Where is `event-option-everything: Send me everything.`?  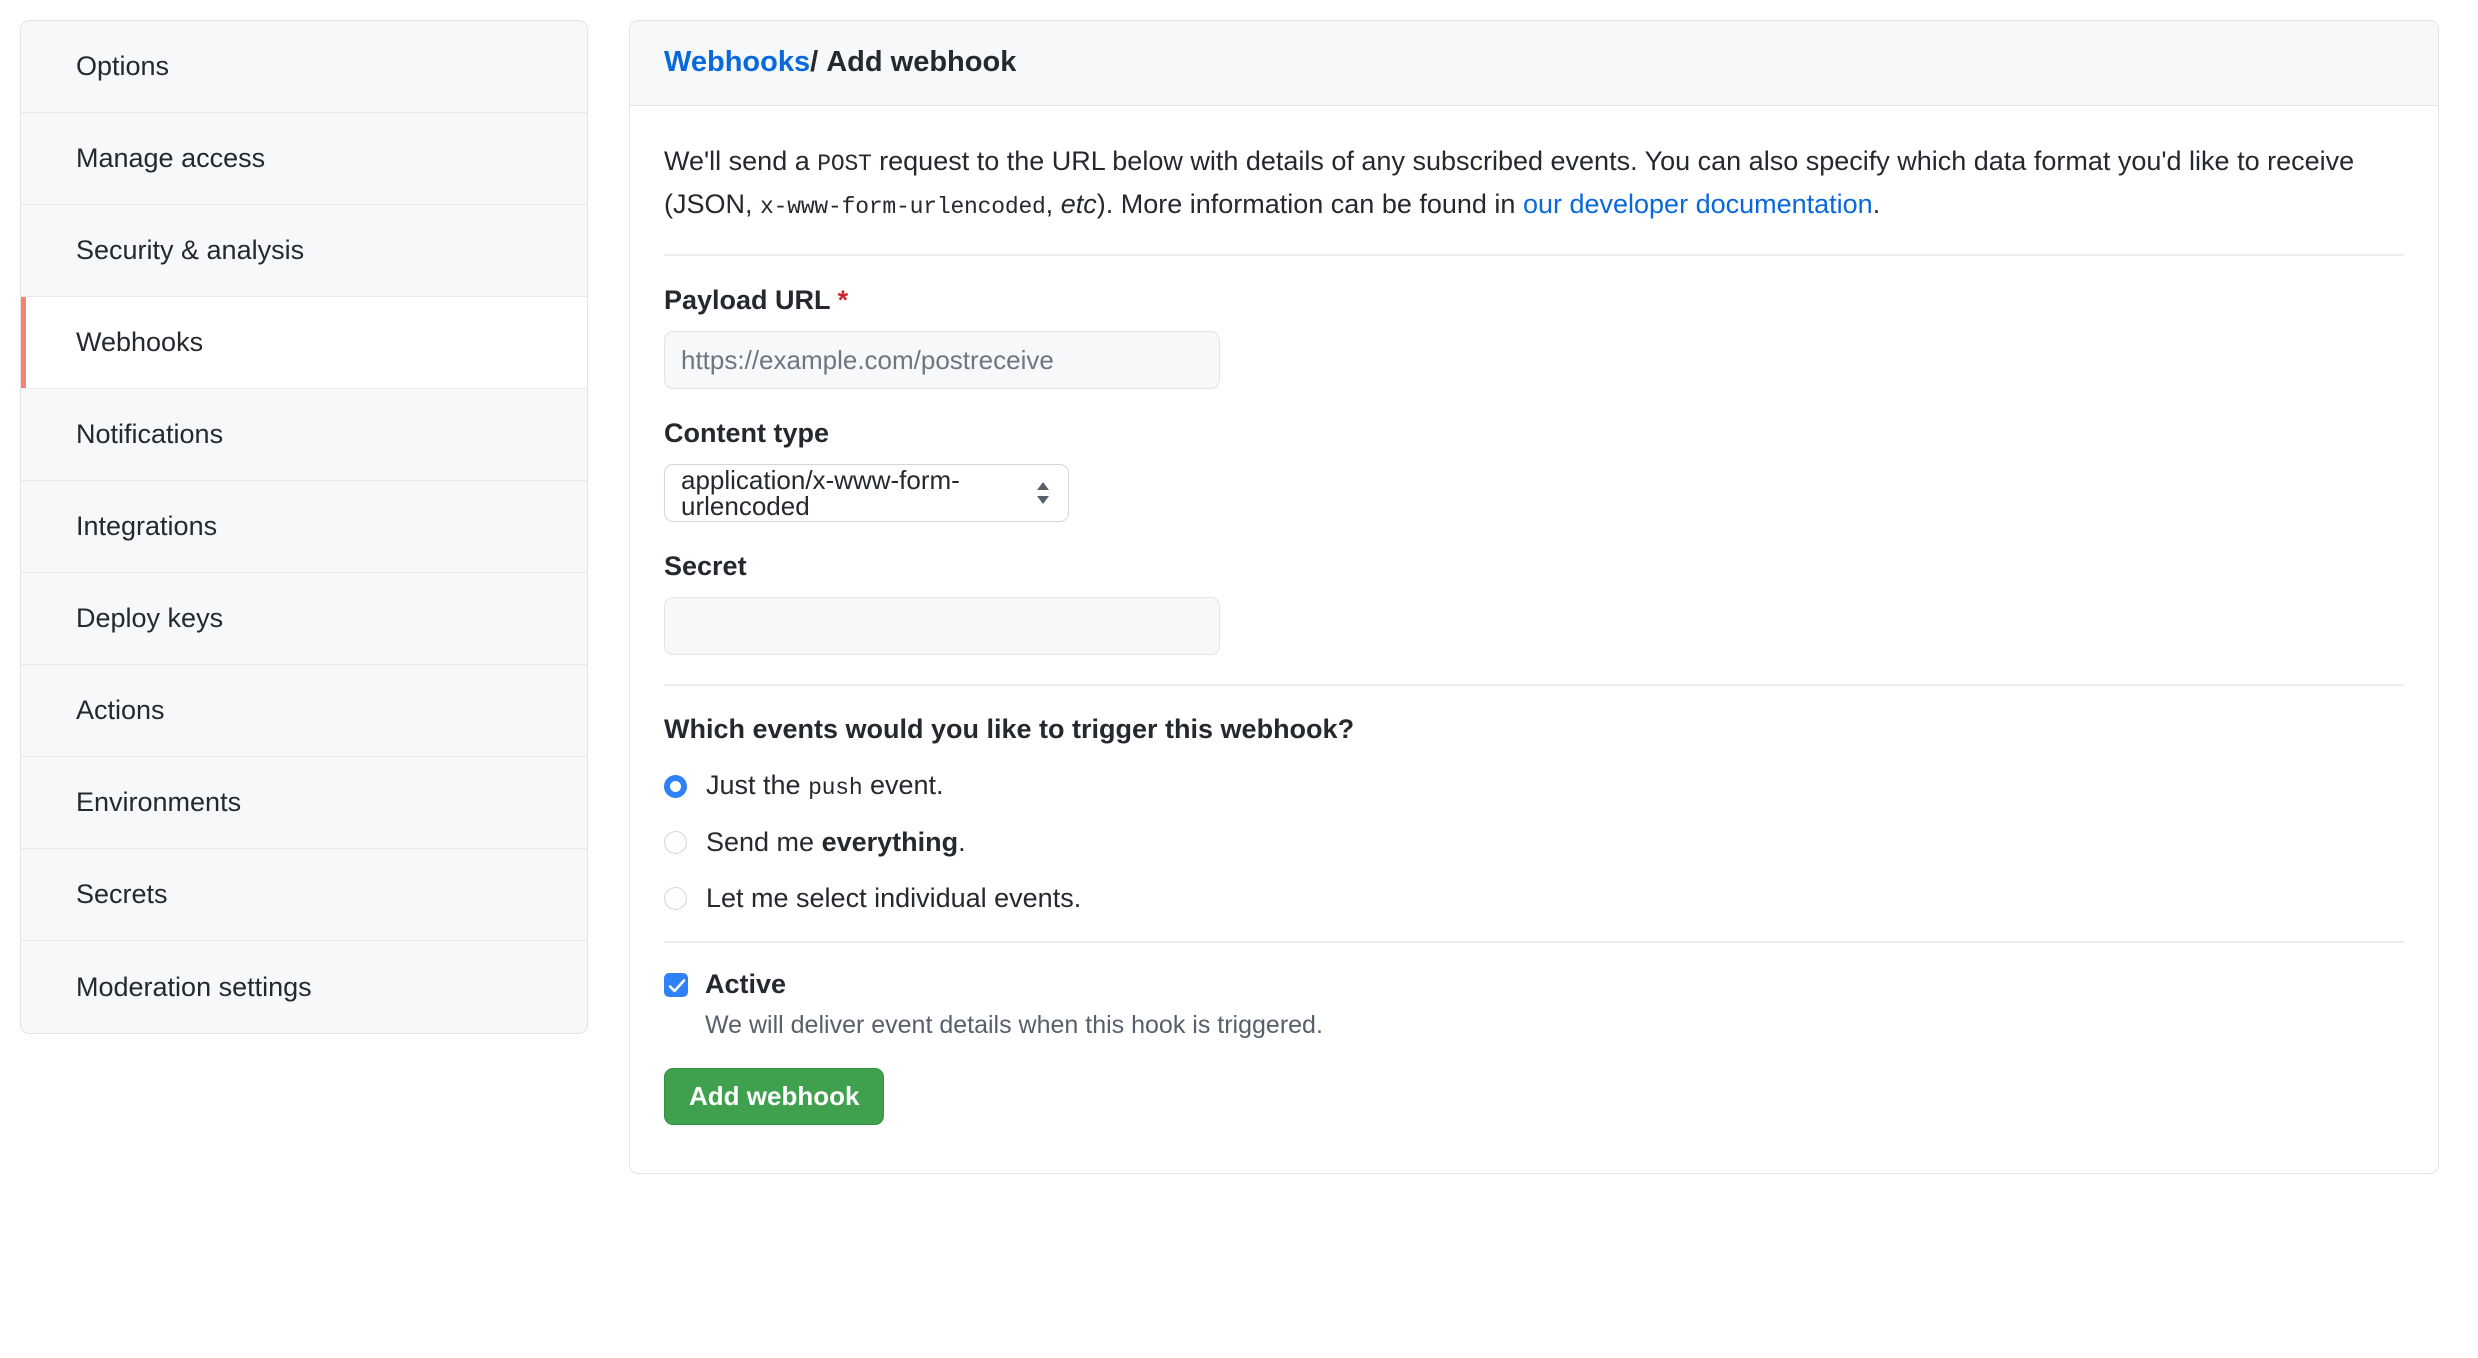 event-option-everything: Send me everything. is located at coordinates (1534, 842).